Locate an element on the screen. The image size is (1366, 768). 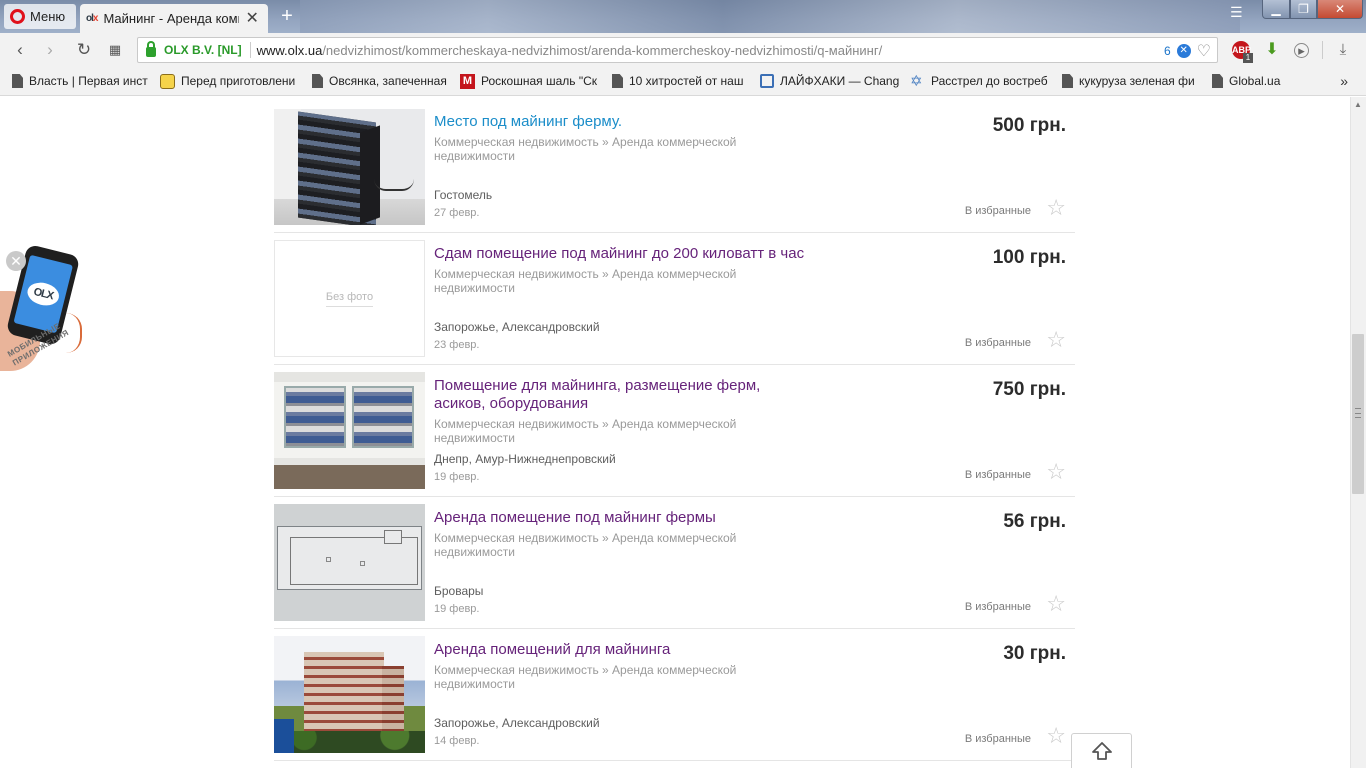
url-host: www.olx.ua is located at coordinates (289, 50).